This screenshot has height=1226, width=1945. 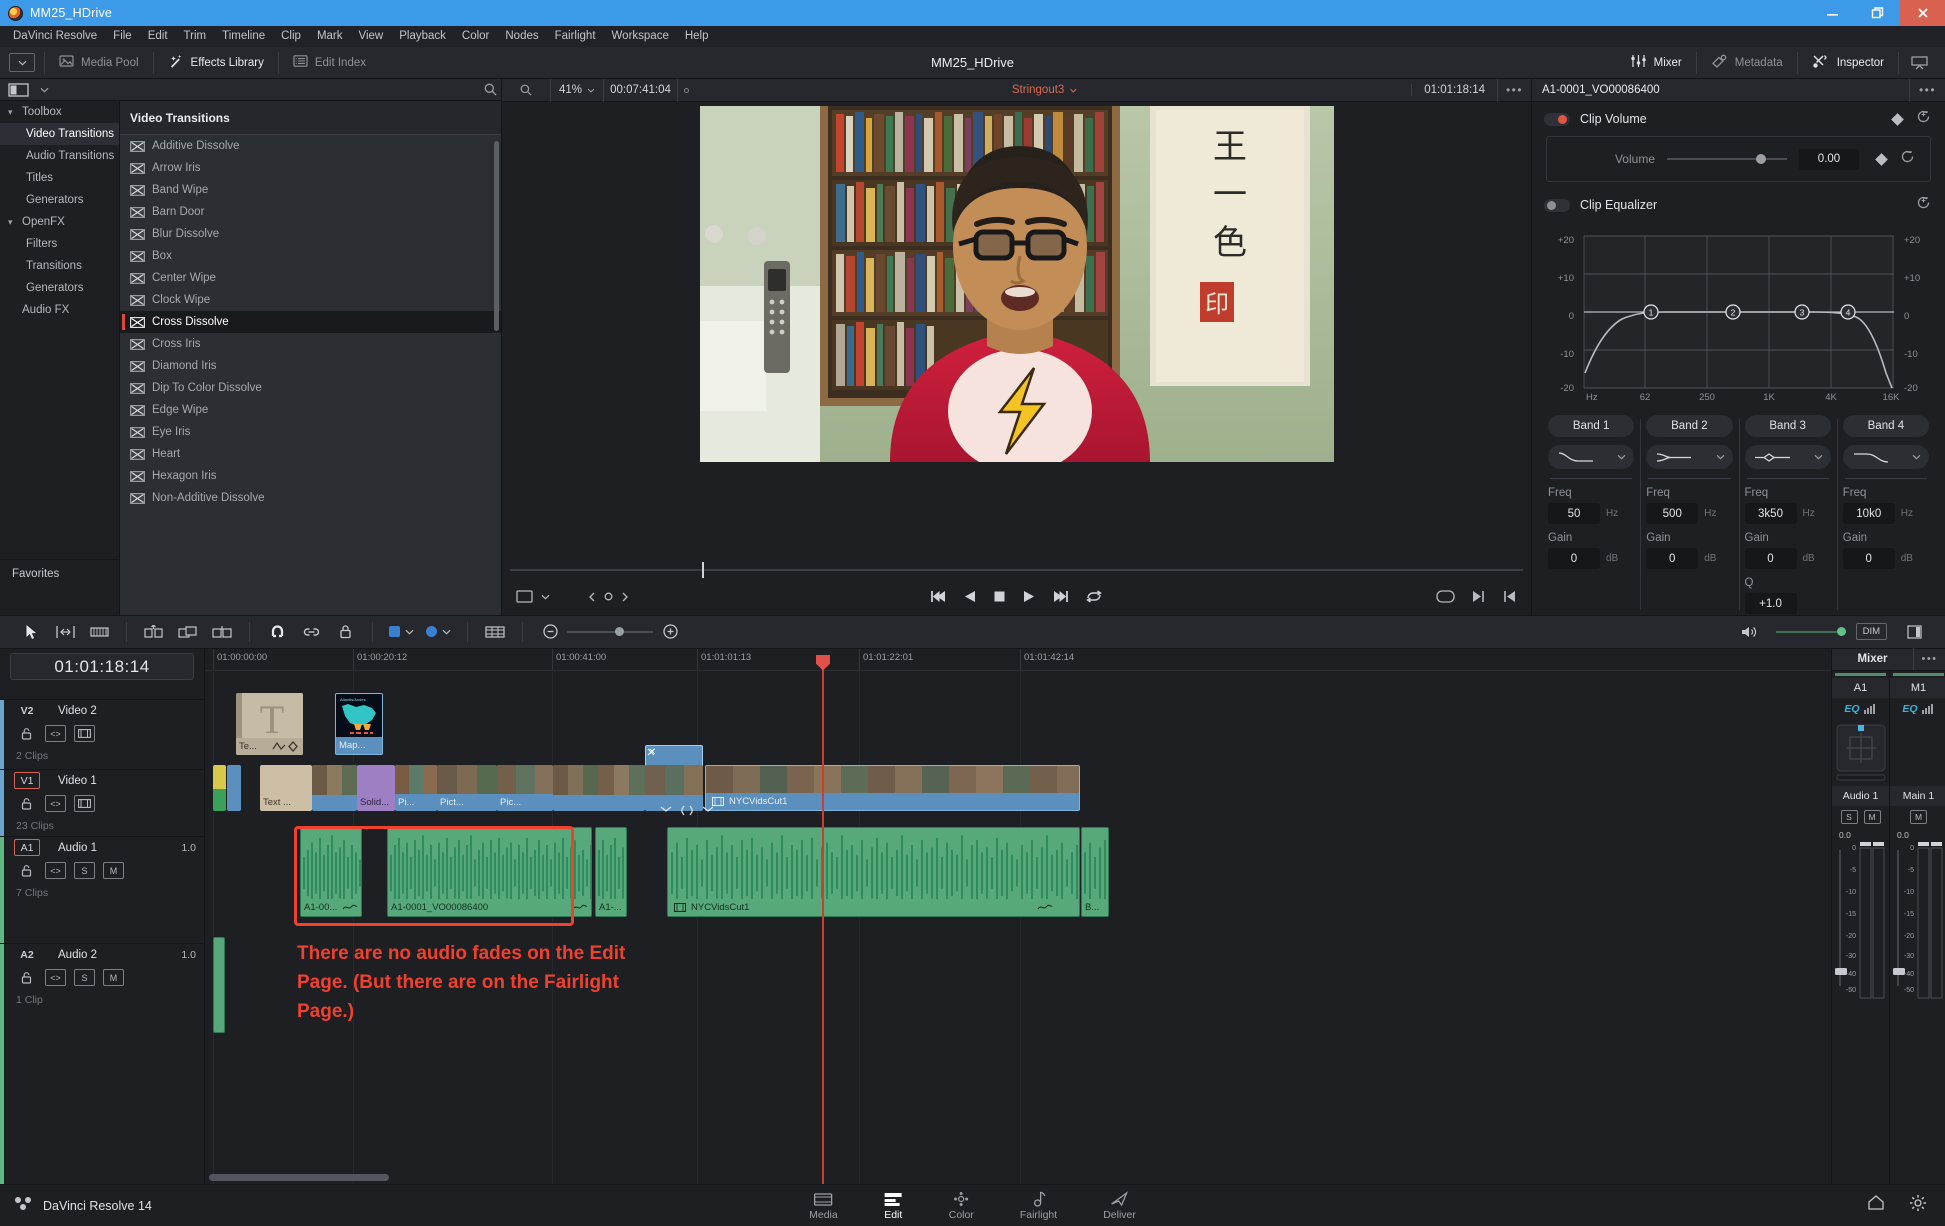 I want to click on scrubber-playhead, so click(x=703, y=569).